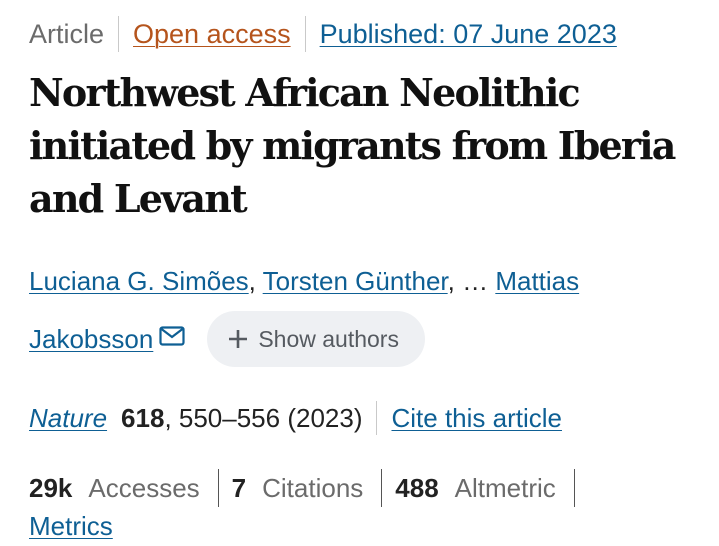 The image size is (719, 546). I want to click on accesses-count: 29k, so click(51, 487).